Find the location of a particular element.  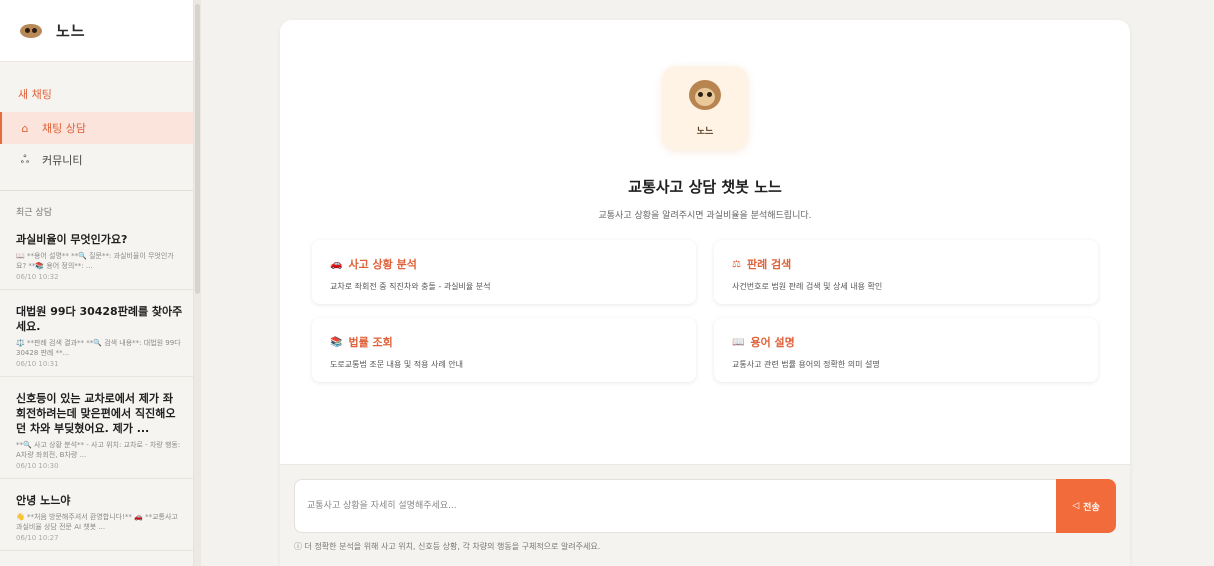

sidebar-nav: ⌂ 채팅 상담 ஃ 커뮤니티 is located at coordinates (96, 144).